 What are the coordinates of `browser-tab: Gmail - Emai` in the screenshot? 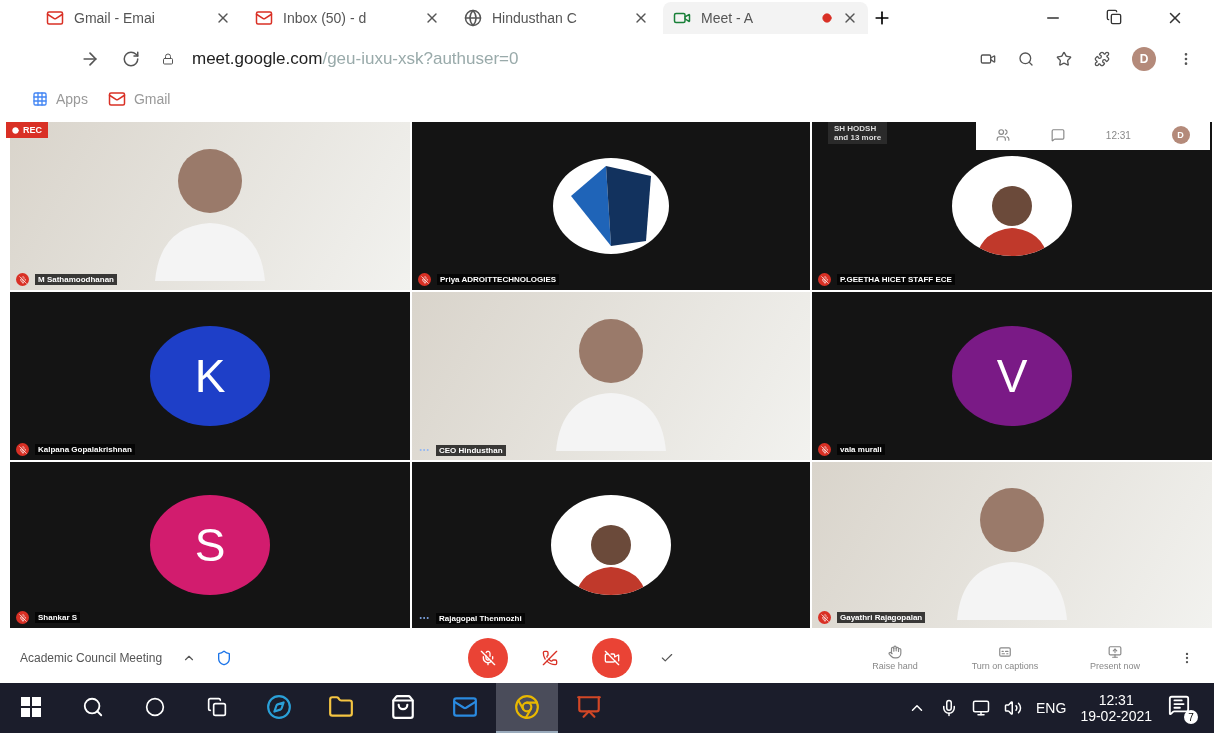 It's located at (138, 18).